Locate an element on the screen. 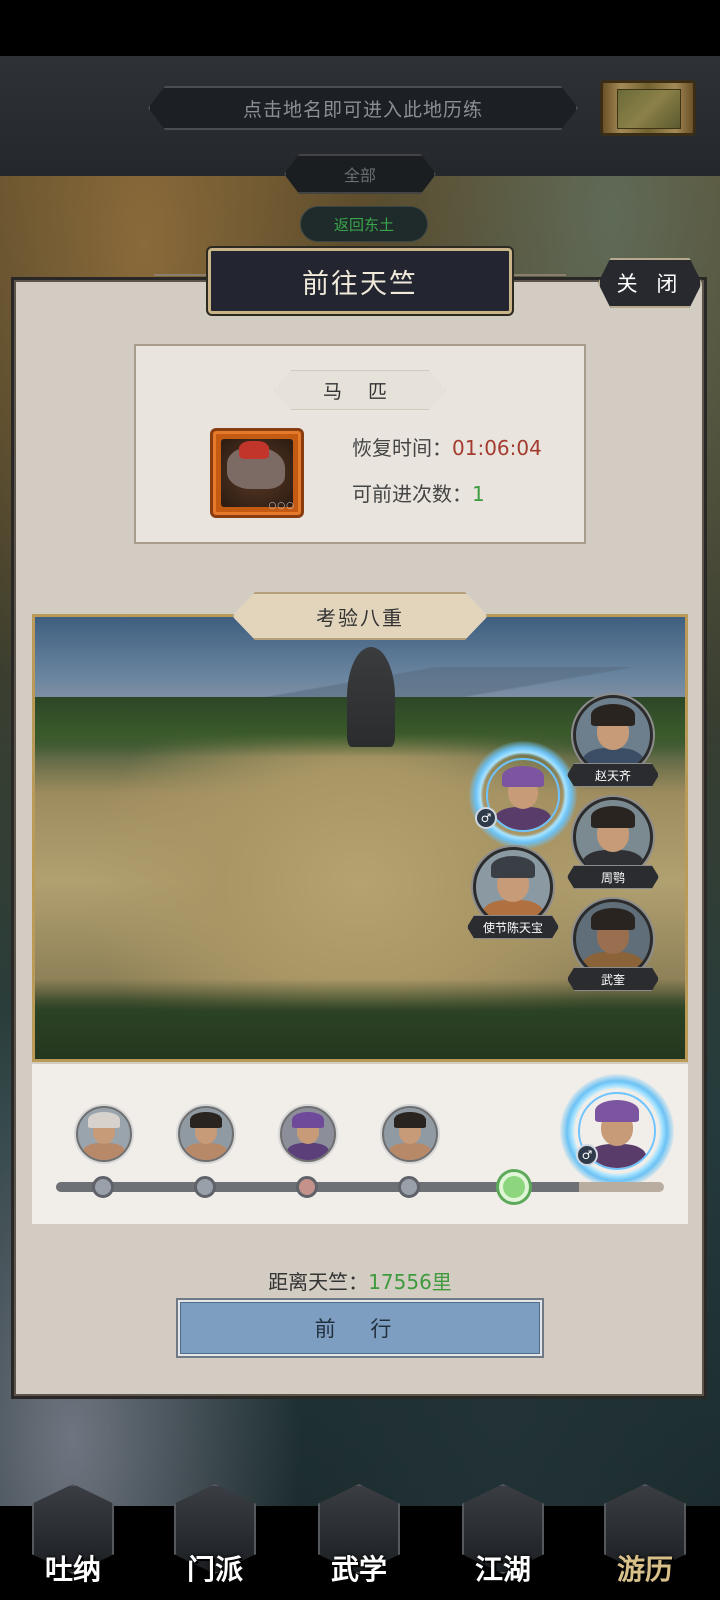 The image size is (720, 1600). distance-label: 距离天竺： is located at coordinates (318, 1282).